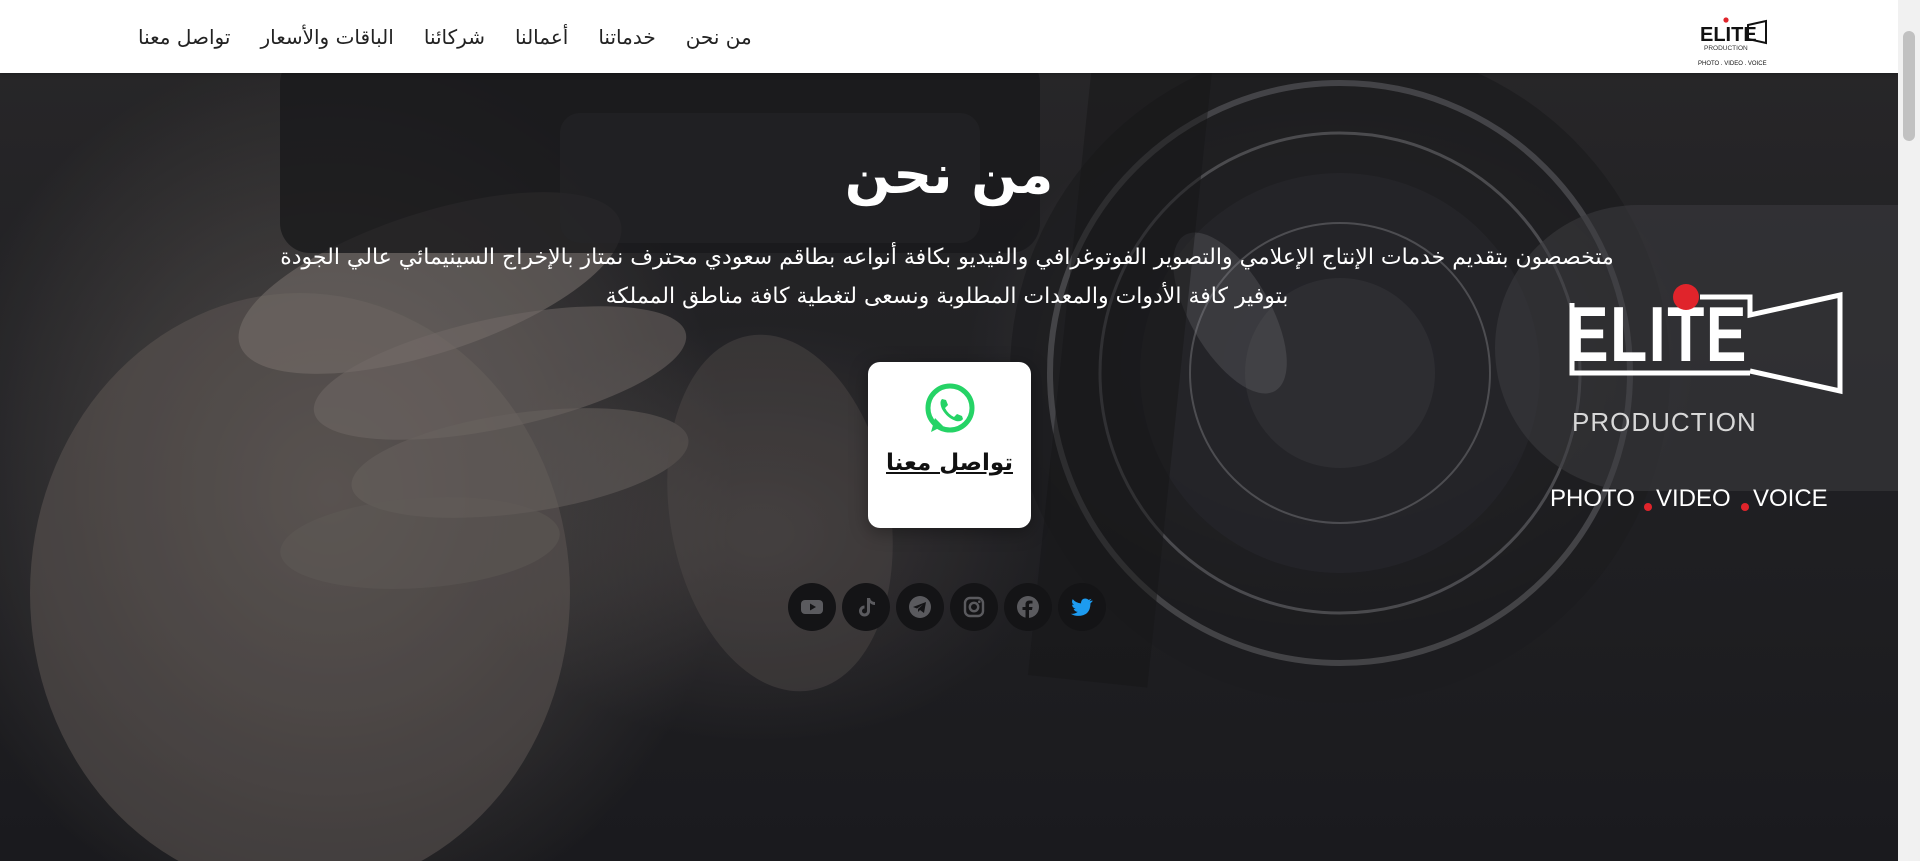 Image resolution: width=1920 pixels, height=861 pixels. Describe the element at coordinates (1693, 498) in the screenshot. I see `logo-tagline-video: VIDEO` at that location.